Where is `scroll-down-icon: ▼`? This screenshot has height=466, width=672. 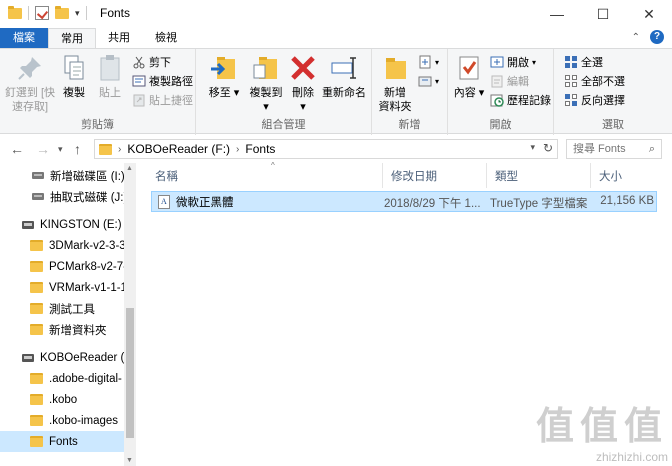
scroll-down-icon: ▼ is located at coordinates (129, 460).